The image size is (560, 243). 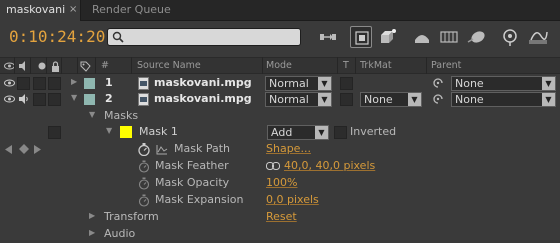 What do you see at coordinates (273, 166) in the screenshot?
I see `constrain-proportions-link-icon` at bounding box center [273, 166].